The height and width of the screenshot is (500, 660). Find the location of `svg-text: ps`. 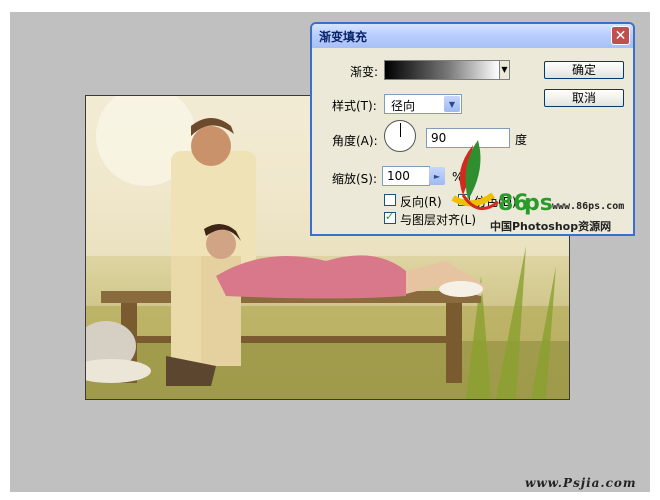

svg-text: ps is located at coordinates (538, 203).